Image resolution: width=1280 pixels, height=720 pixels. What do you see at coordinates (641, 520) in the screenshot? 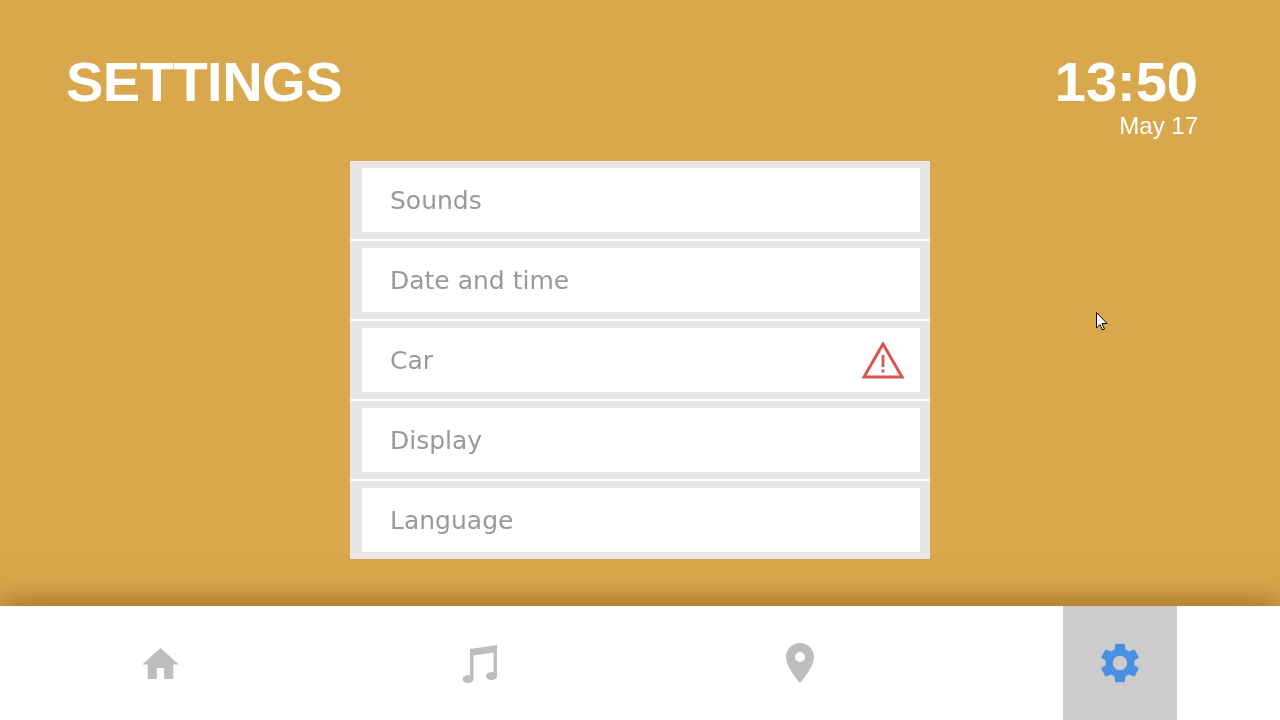
I see `menu-item: Language` at bounding box center [641, 520].